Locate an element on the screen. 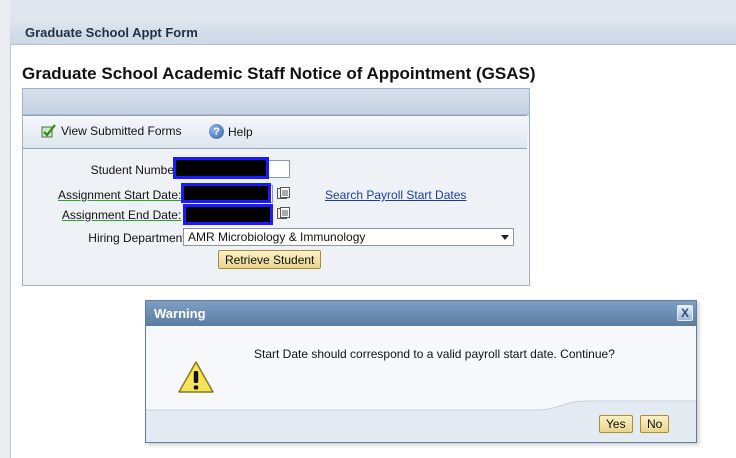  end-date-label: Assignment End Date:* is located at coordinates (125, 215).